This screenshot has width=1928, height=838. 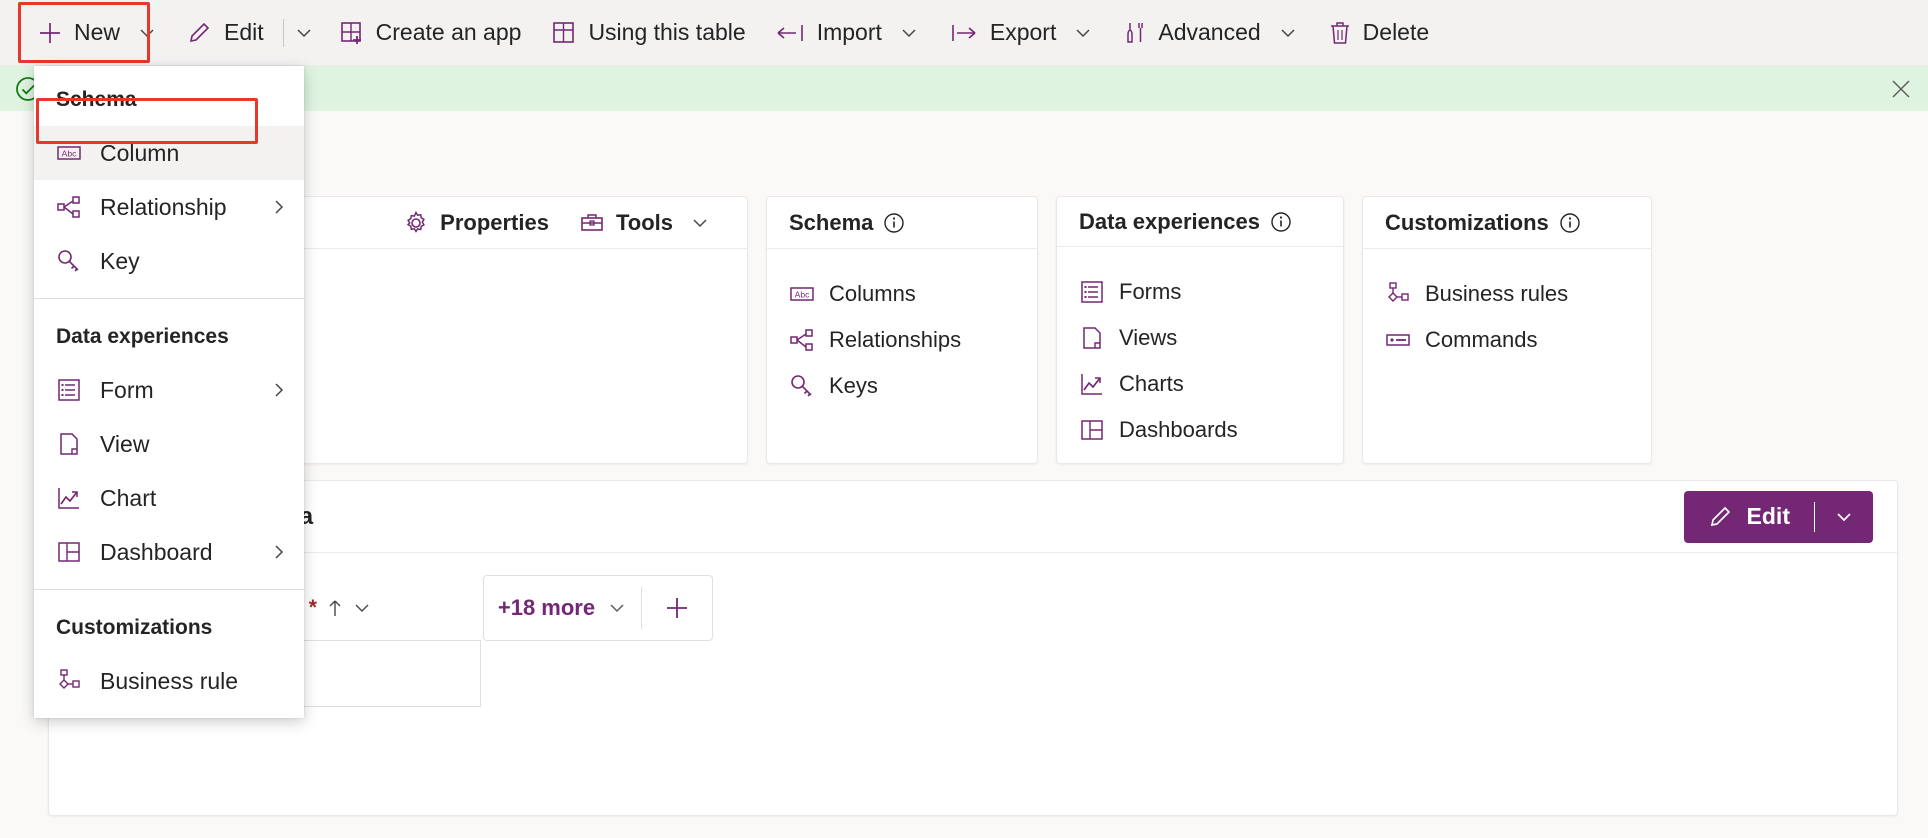 I want to click on toolbox-icon, so click(x=592, y=223).